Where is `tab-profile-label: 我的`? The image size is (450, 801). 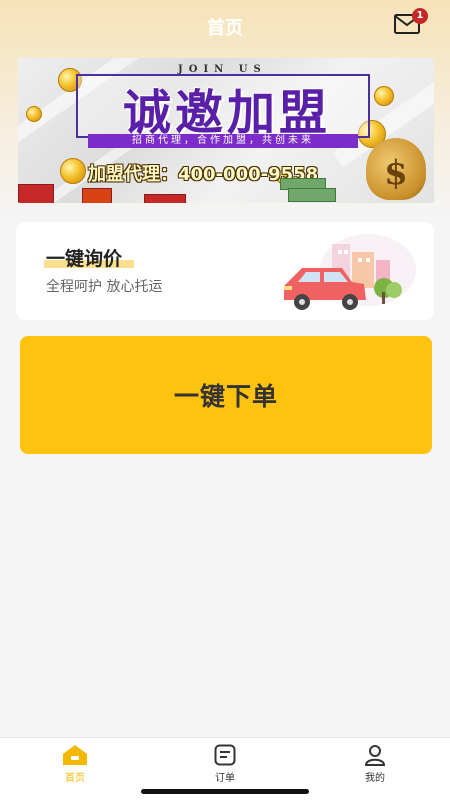
tab-profile-label: 我的 is located at coordinates (375, 778).